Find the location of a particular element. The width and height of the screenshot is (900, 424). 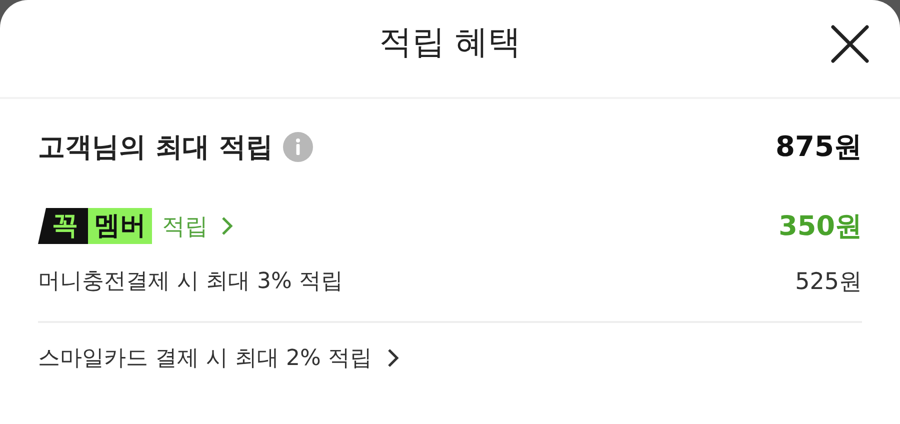

max-points-label: 고객님의 최대 적립 is located at coordinates (155, 148).